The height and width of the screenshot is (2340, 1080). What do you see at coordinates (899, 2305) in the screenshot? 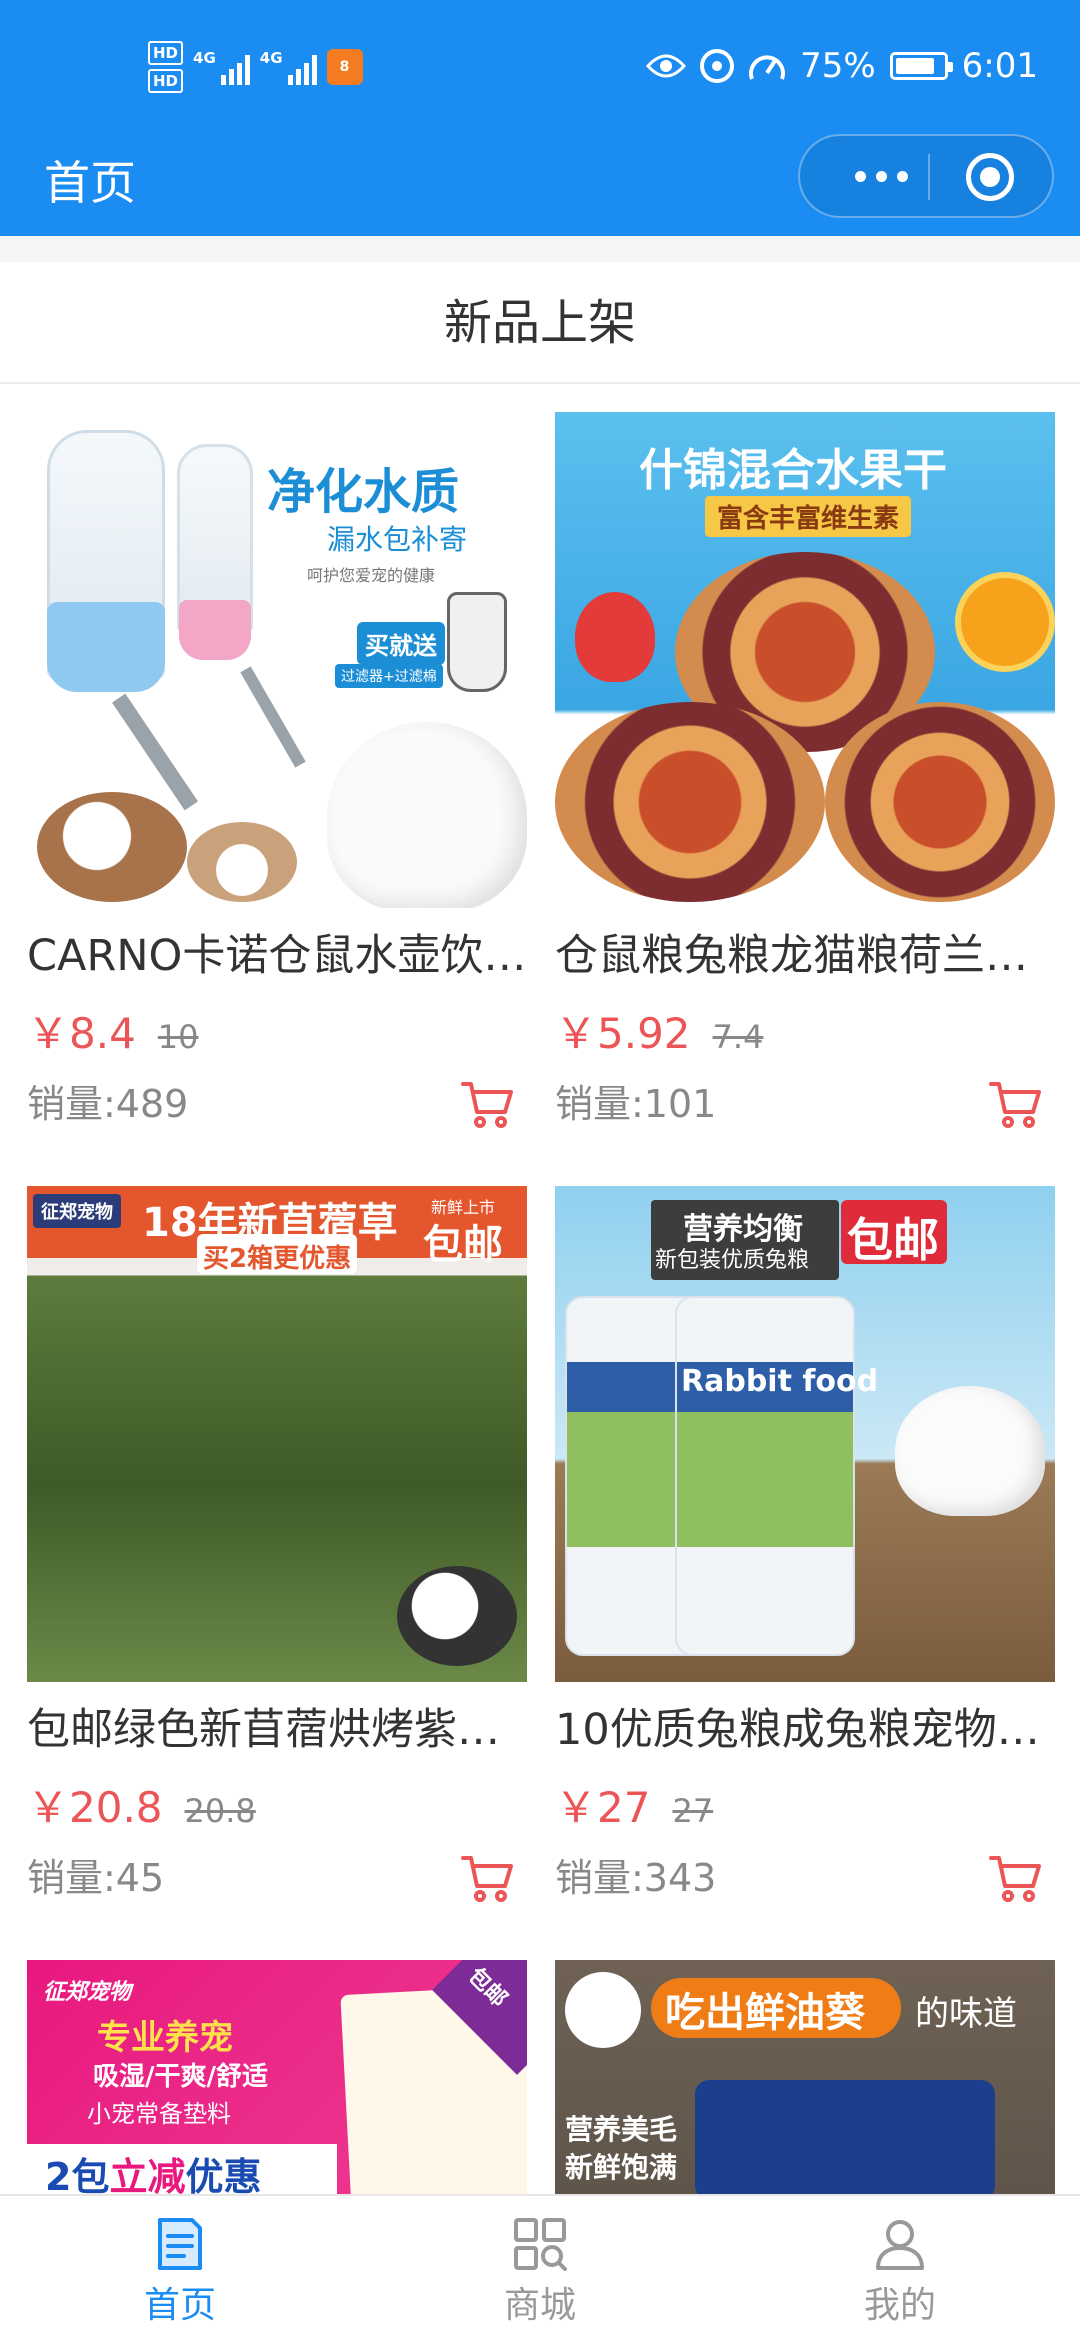
I see `tab-profile-label: 我的` at bounding box center [899, 2305].